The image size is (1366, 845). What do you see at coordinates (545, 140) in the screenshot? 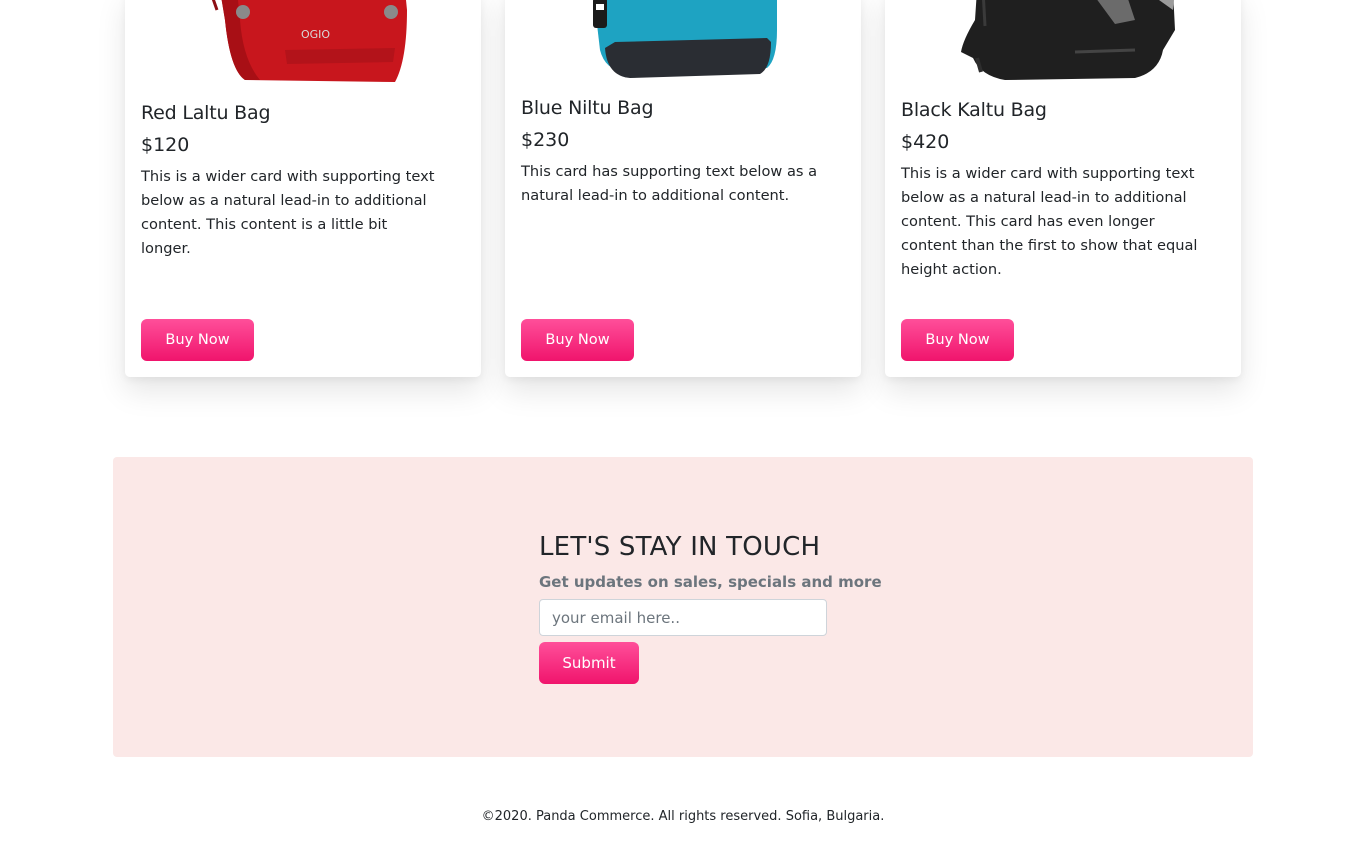
I see `product-price: $230` at bounding box center [545, 140].